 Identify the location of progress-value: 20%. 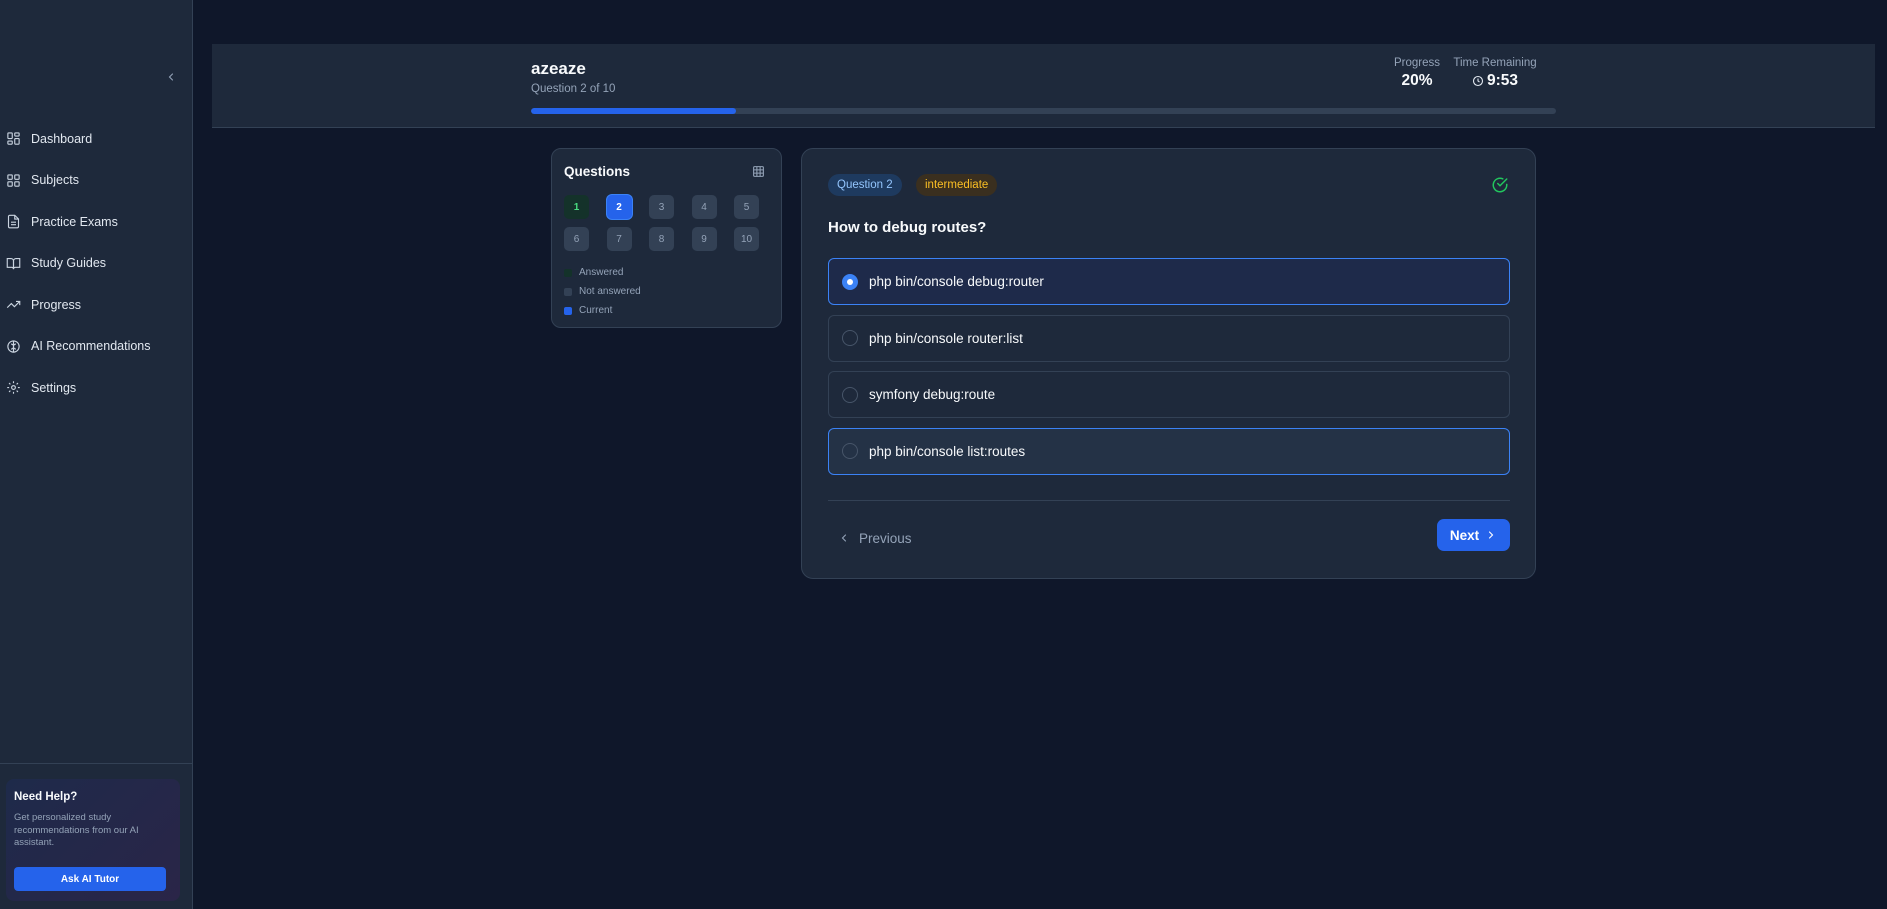
(1417, 80).